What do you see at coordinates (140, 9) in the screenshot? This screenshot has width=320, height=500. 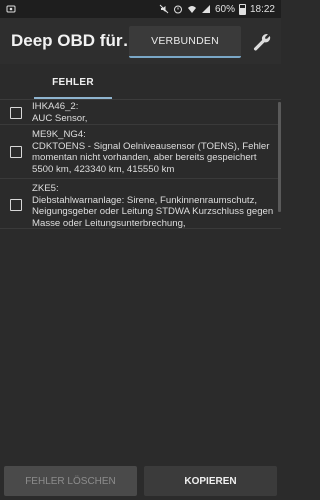 I see `status-bar: 60% 18:22` at bounding box center [140, 9].